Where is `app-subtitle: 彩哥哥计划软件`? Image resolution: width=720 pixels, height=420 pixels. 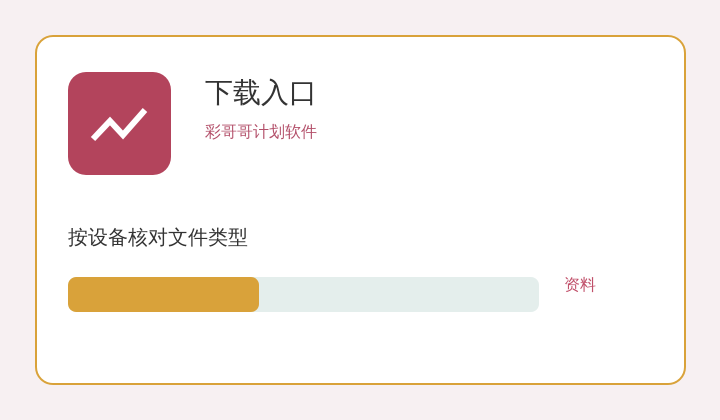 app-subtitle: 彩哥哥计划软件 is located at coordinates (261, 132).